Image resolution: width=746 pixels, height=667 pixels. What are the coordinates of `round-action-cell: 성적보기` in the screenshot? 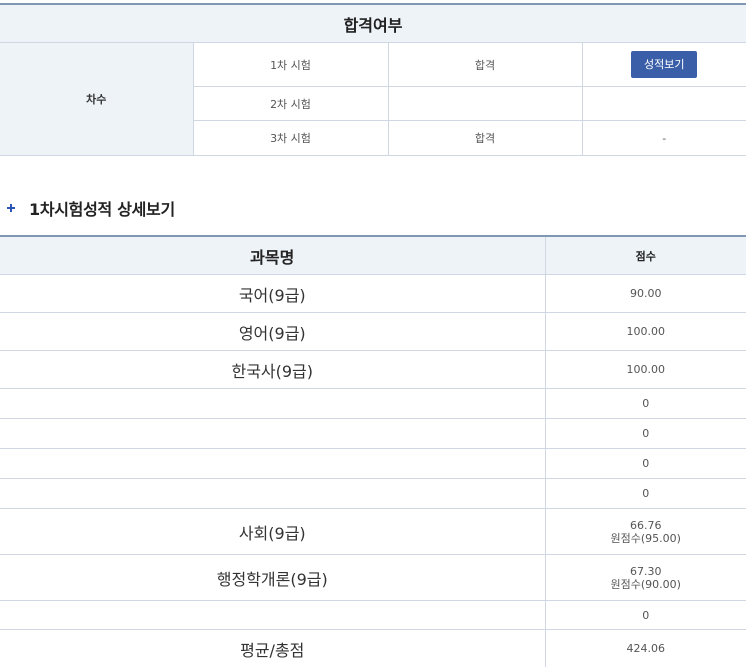 It's located at (663, 64).